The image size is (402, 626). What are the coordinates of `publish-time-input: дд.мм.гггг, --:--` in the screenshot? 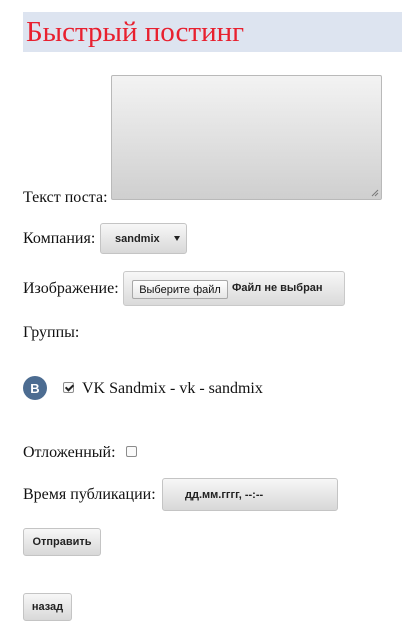 It's located at (250, 494).